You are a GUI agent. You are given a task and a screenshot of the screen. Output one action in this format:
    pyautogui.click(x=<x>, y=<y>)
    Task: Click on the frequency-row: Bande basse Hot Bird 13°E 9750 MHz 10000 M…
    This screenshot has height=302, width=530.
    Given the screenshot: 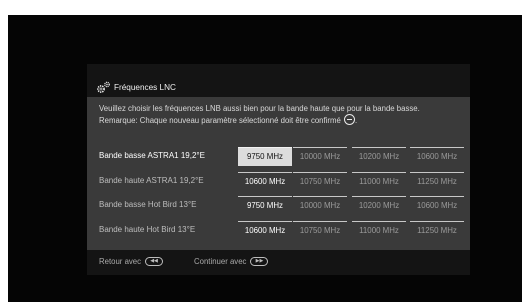 What is the action you would take?
    pyautogui.click(x=278, y=205)
    